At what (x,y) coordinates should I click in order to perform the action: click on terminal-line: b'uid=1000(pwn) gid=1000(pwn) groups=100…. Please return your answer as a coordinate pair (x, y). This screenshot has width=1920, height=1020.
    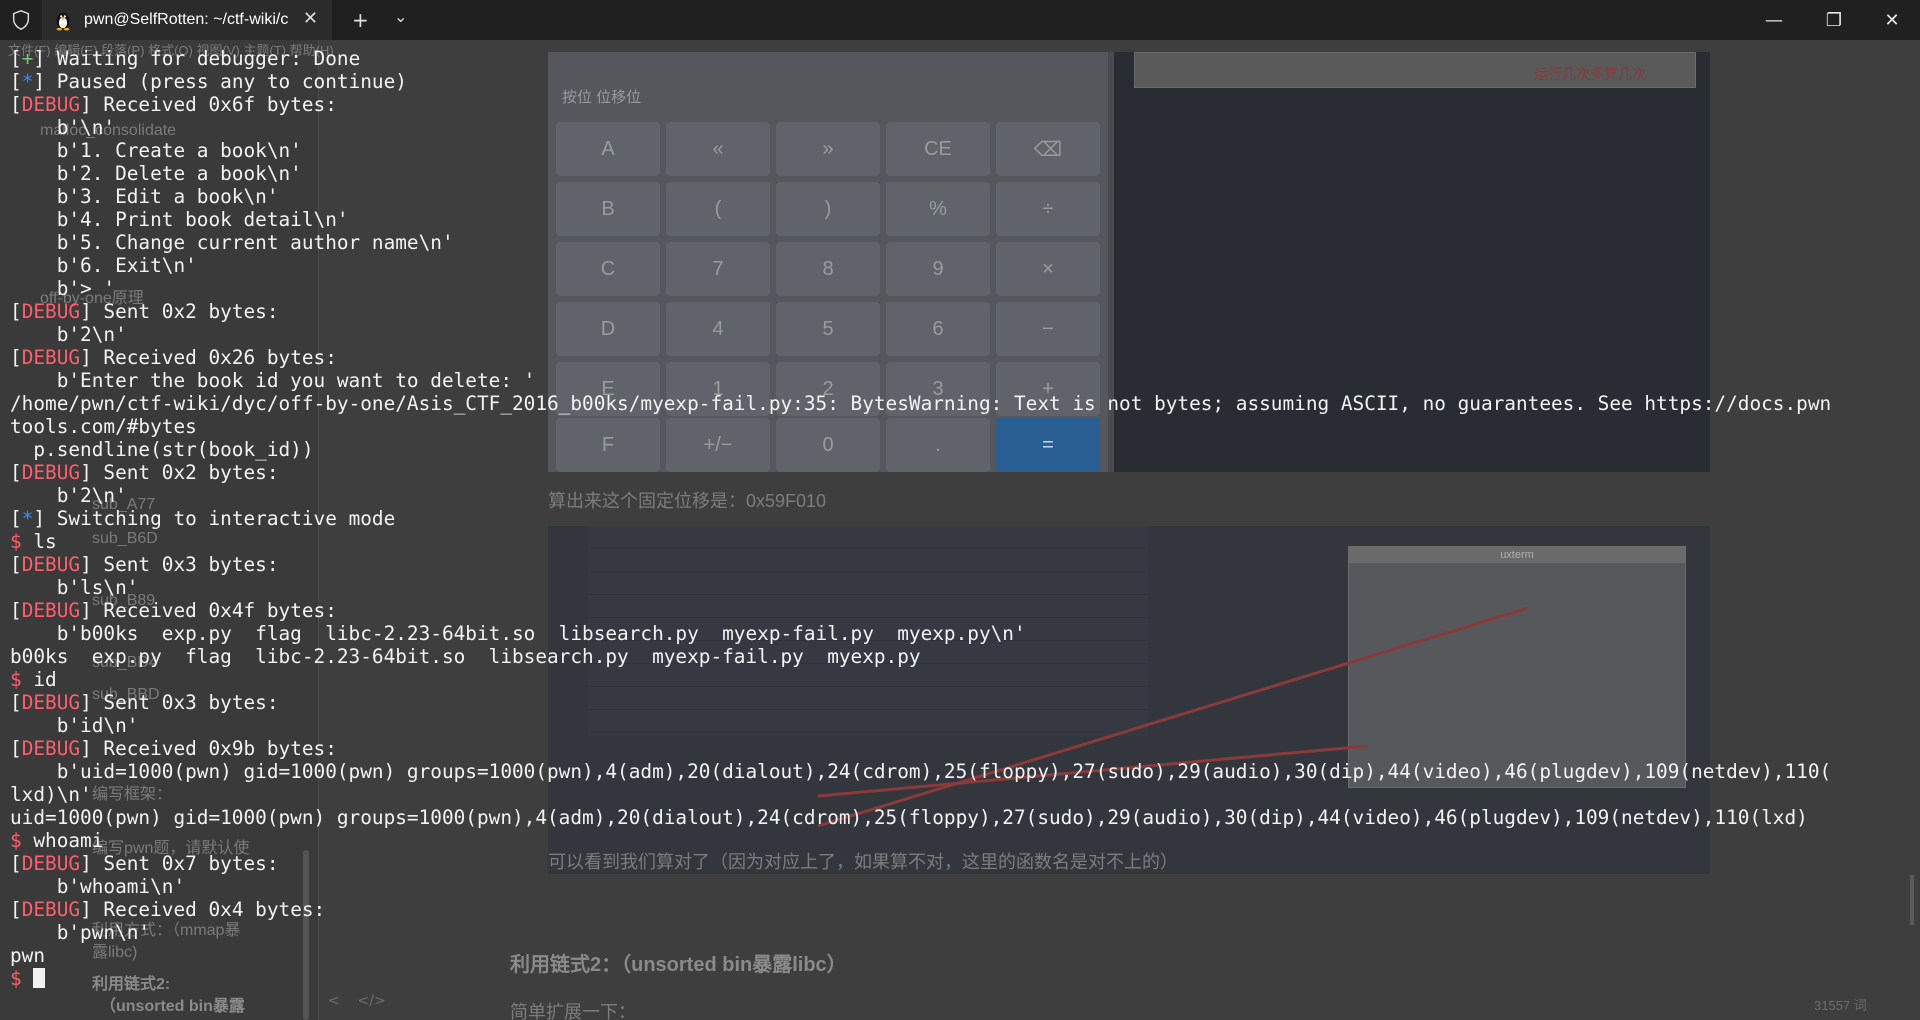
    Looking at the image, I should click on (960, 771).